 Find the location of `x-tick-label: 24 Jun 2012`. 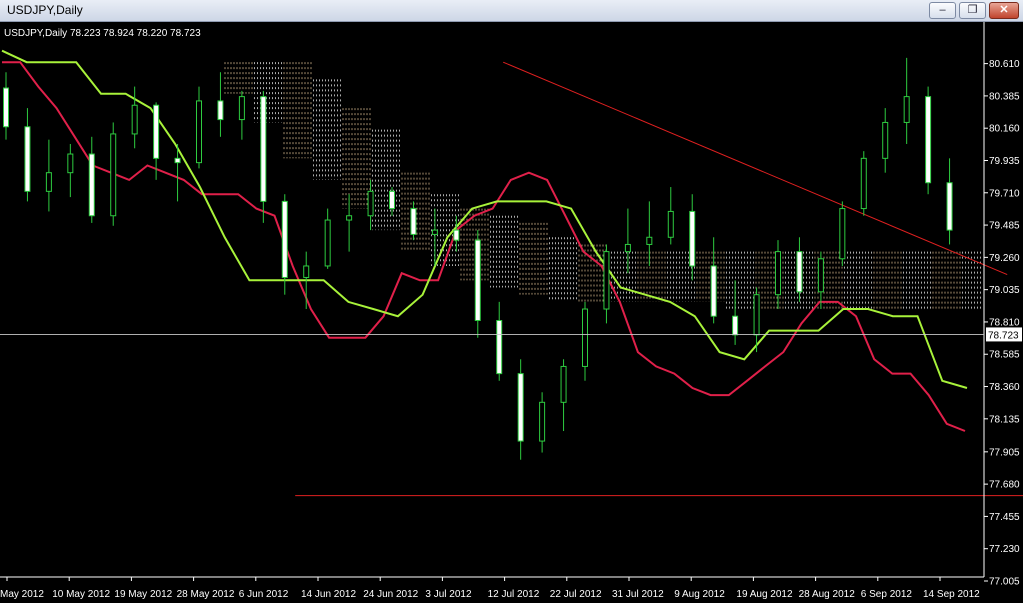

x-tick-label: 24 Jun 2012 is located at coordinates (390, 594).